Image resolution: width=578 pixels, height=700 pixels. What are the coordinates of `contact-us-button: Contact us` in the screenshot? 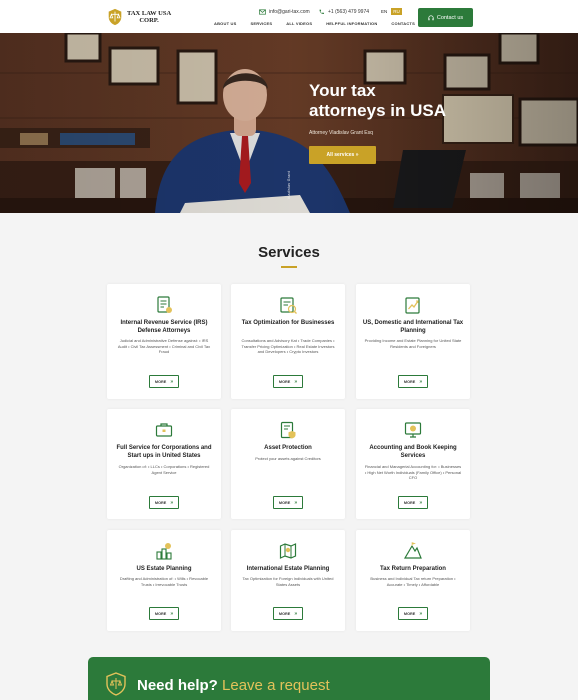 It's located at (445, 17).